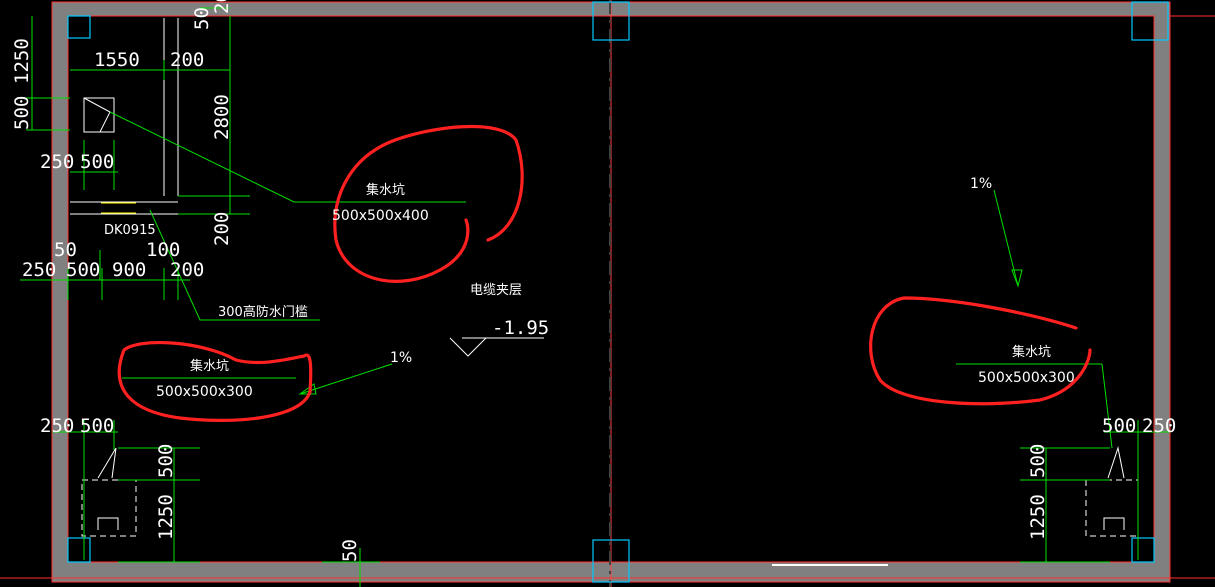  Describe the element at coordinates (163, 250) in the screenshot. I see `dim-100: 100` at that location.